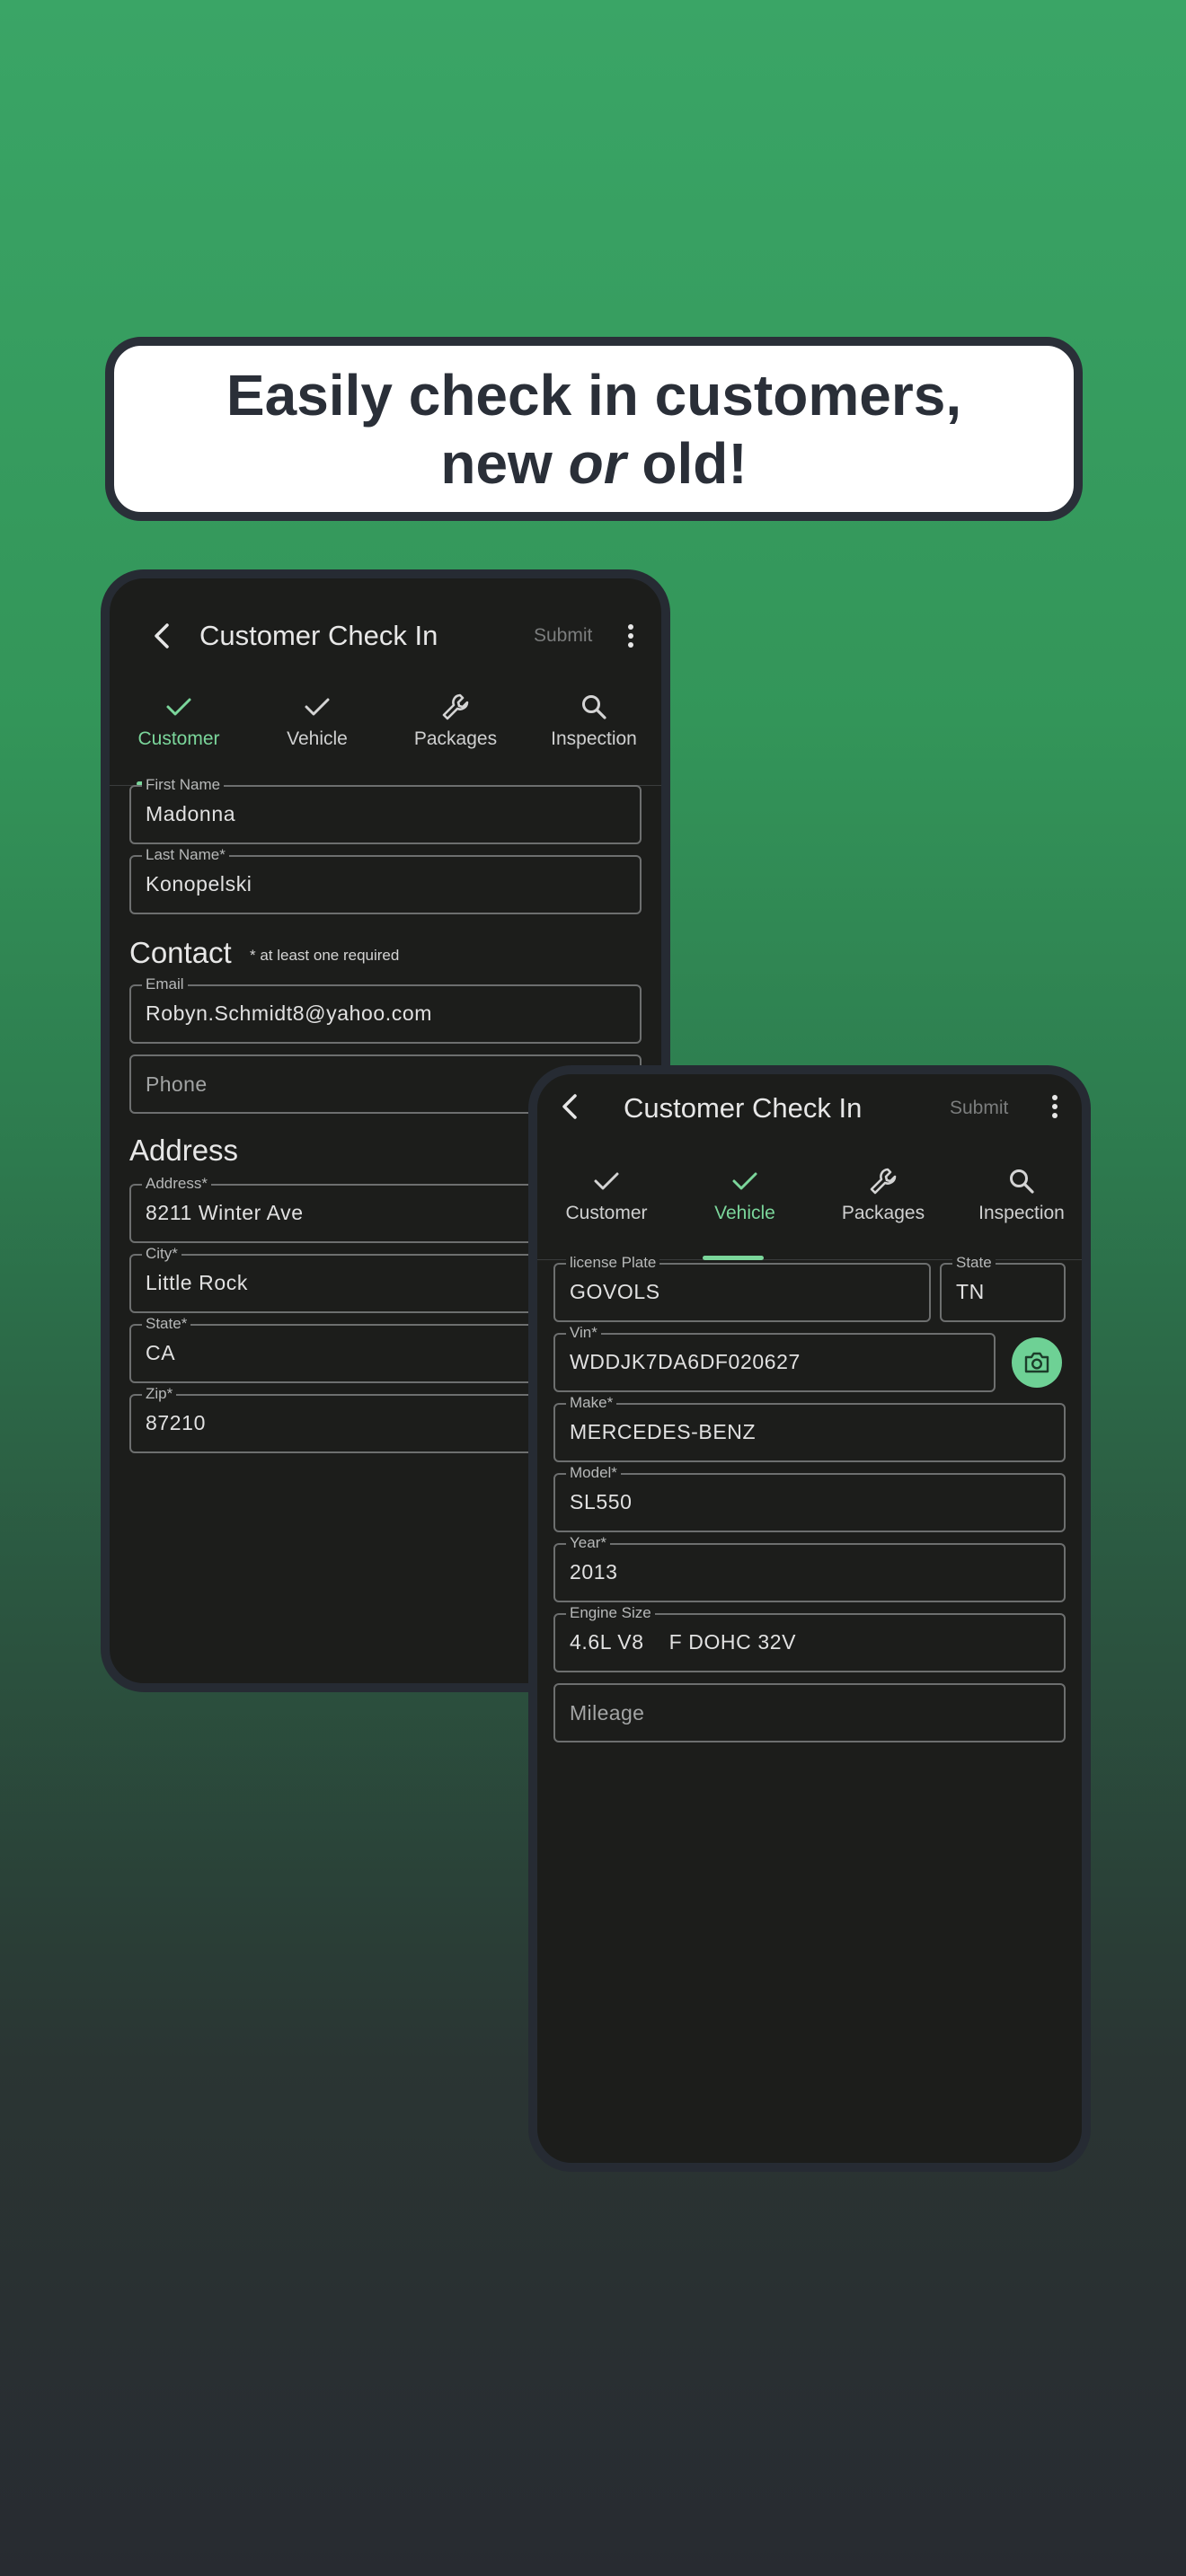 The width and height of the screenshot is (1186, 2576). What do you see at coordinates (166, 1324) in the screenshot?
I see `field-label: State*` at bounding box center [166, 1324].